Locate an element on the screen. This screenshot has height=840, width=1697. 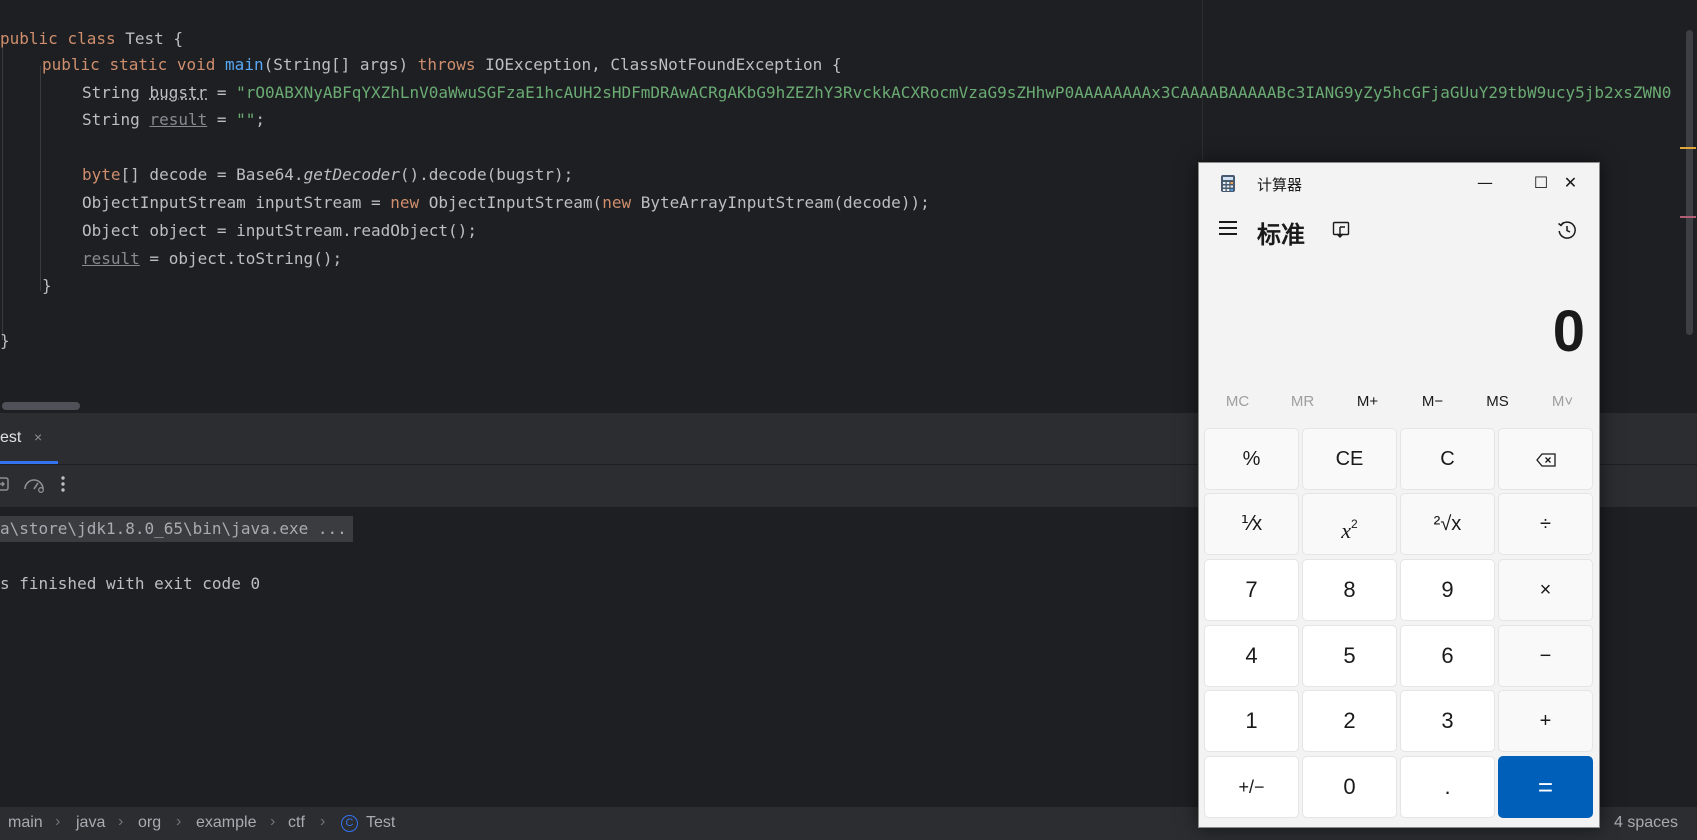
code-line-9: result = object.toString(); is located at coordinates (171, 259).